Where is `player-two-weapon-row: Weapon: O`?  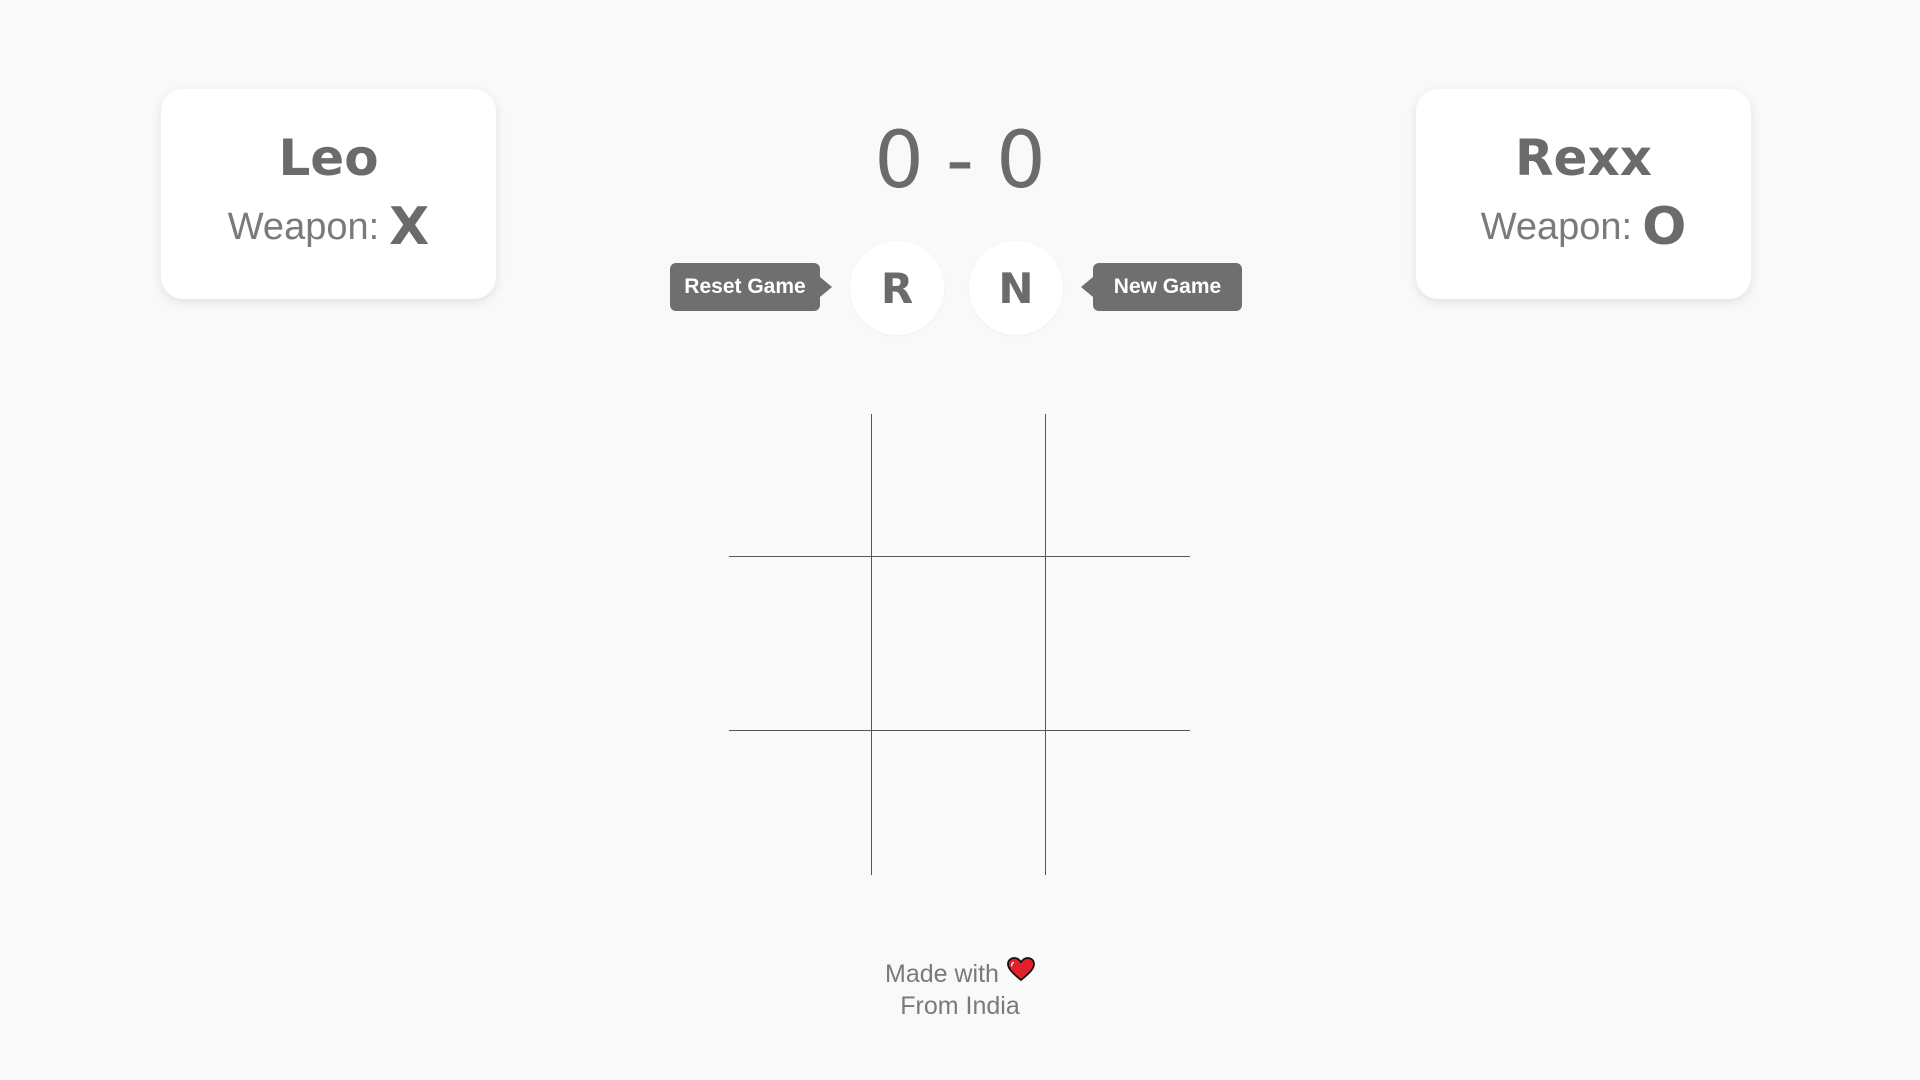 player-two-weapon-row: Weapon: O is located at coordinates (1583, 227).